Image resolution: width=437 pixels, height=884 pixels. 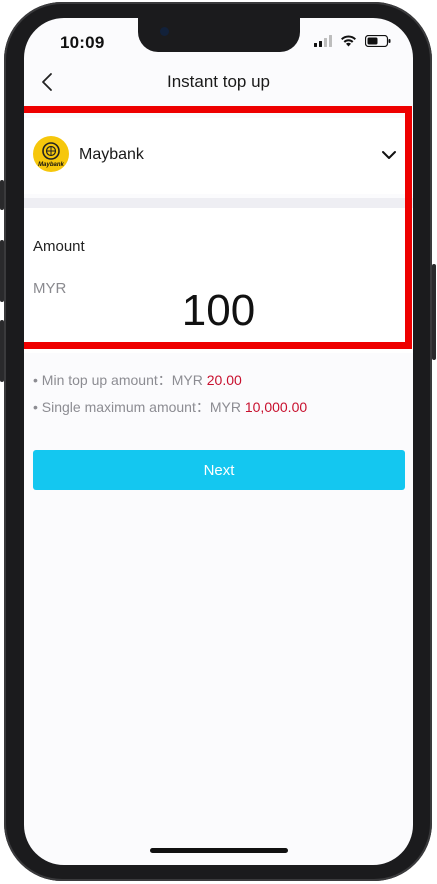 What do you see at coordinates (219, 470) in the screenshot?
I see `next-button: Next` at bounding box center [219, 470].